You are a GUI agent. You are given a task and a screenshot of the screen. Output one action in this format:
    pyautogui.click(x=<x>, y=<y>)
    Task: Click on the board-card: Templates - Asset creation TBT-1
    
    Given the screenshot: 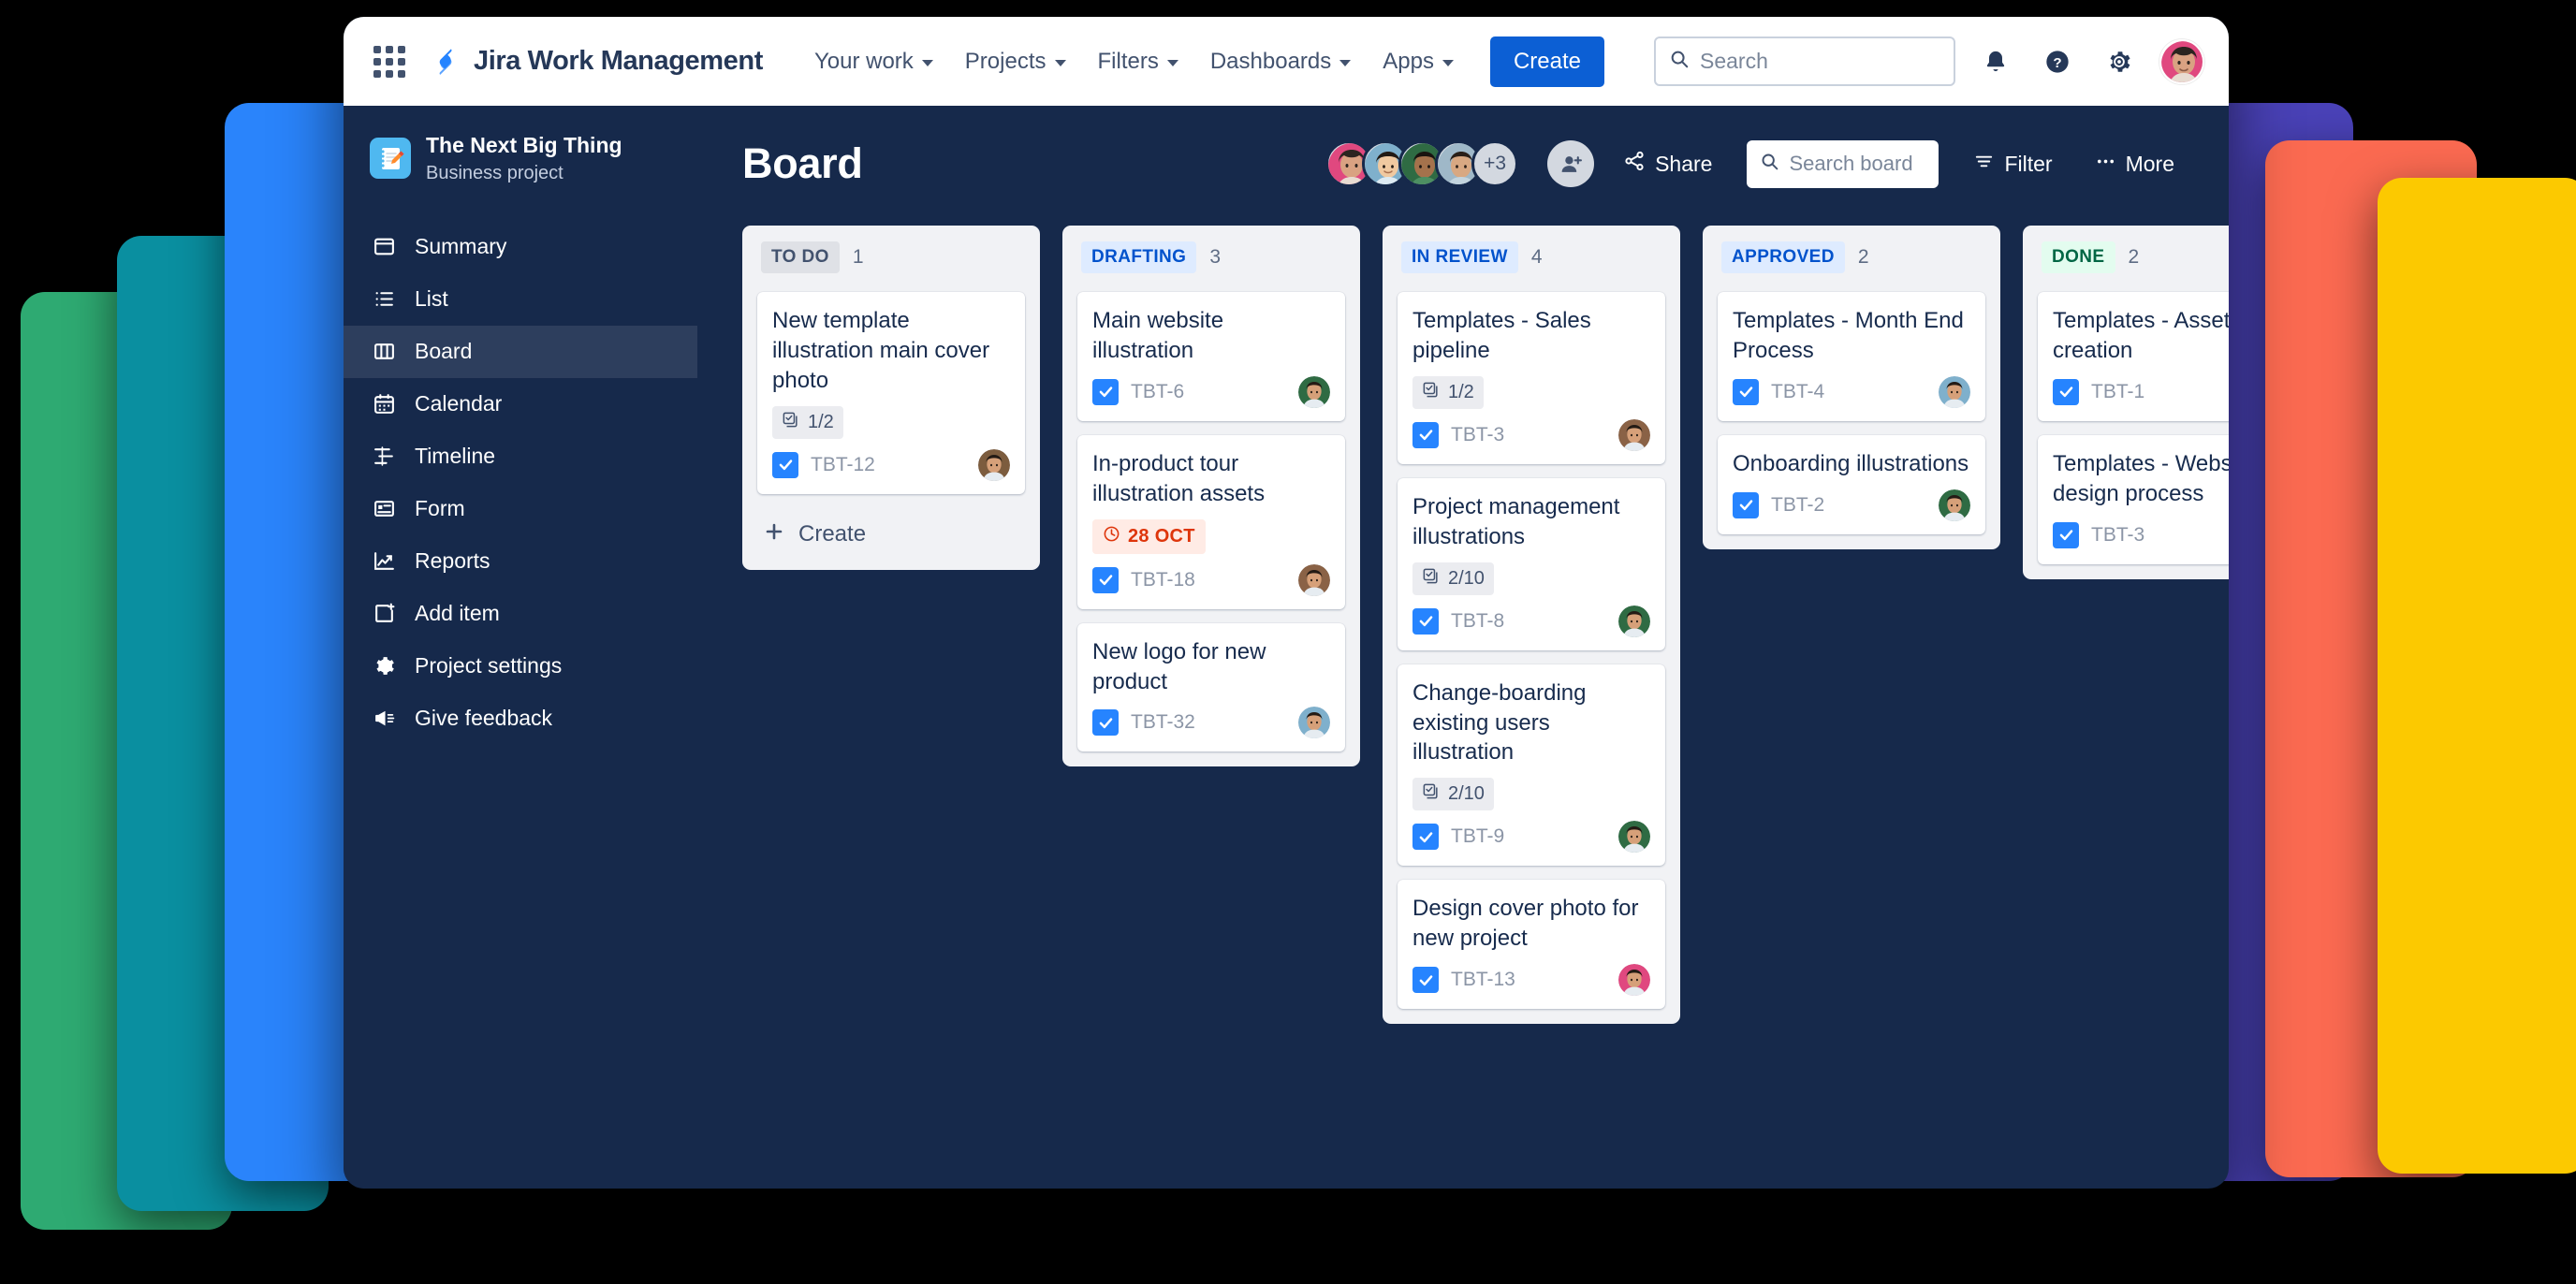 What is the action you would take?
    pyautogui.click(x=2133, y=356)
    